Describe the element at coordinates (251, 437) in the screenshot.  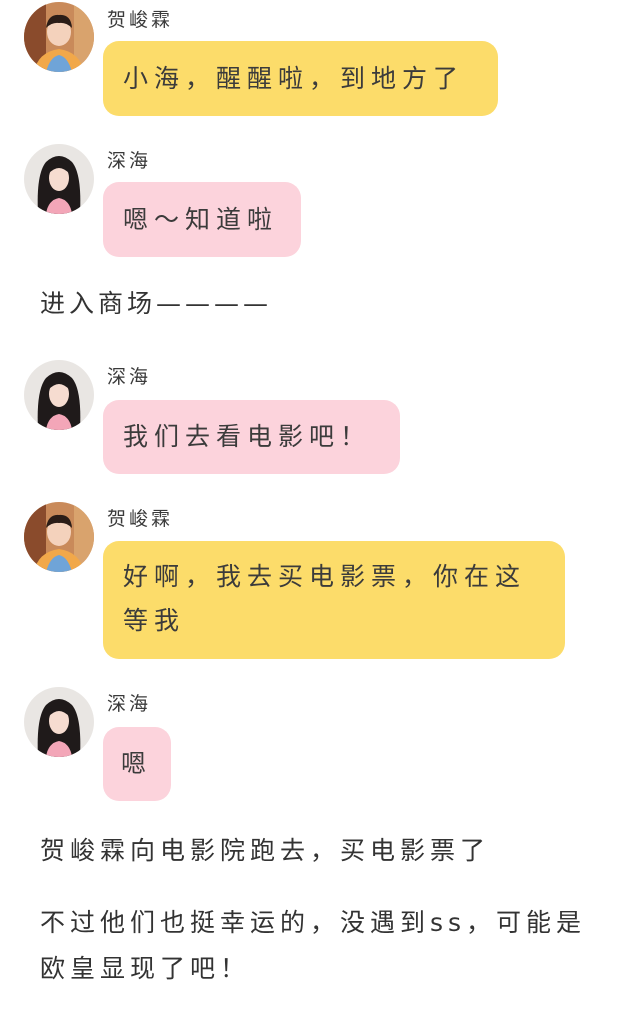
I see `message-bubble: 我们去看电影吧！` at that location.